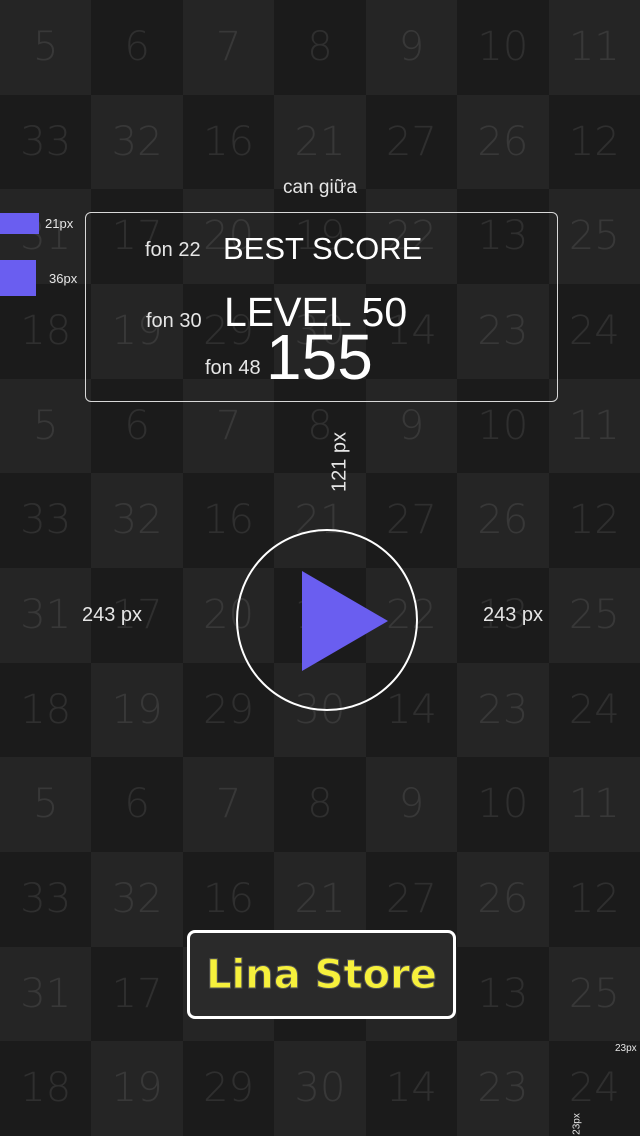  Describe the element at coordinates (319, 357) in the screenshot. I see `score-value: 155` at that location.